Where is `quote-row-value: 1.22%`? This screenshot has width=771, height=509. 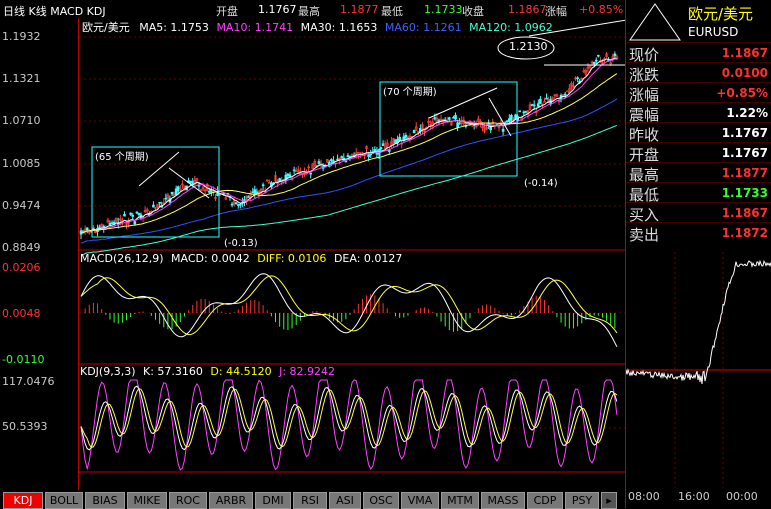 quote-row-value: 1.22% is located at coordinates (747, 113).